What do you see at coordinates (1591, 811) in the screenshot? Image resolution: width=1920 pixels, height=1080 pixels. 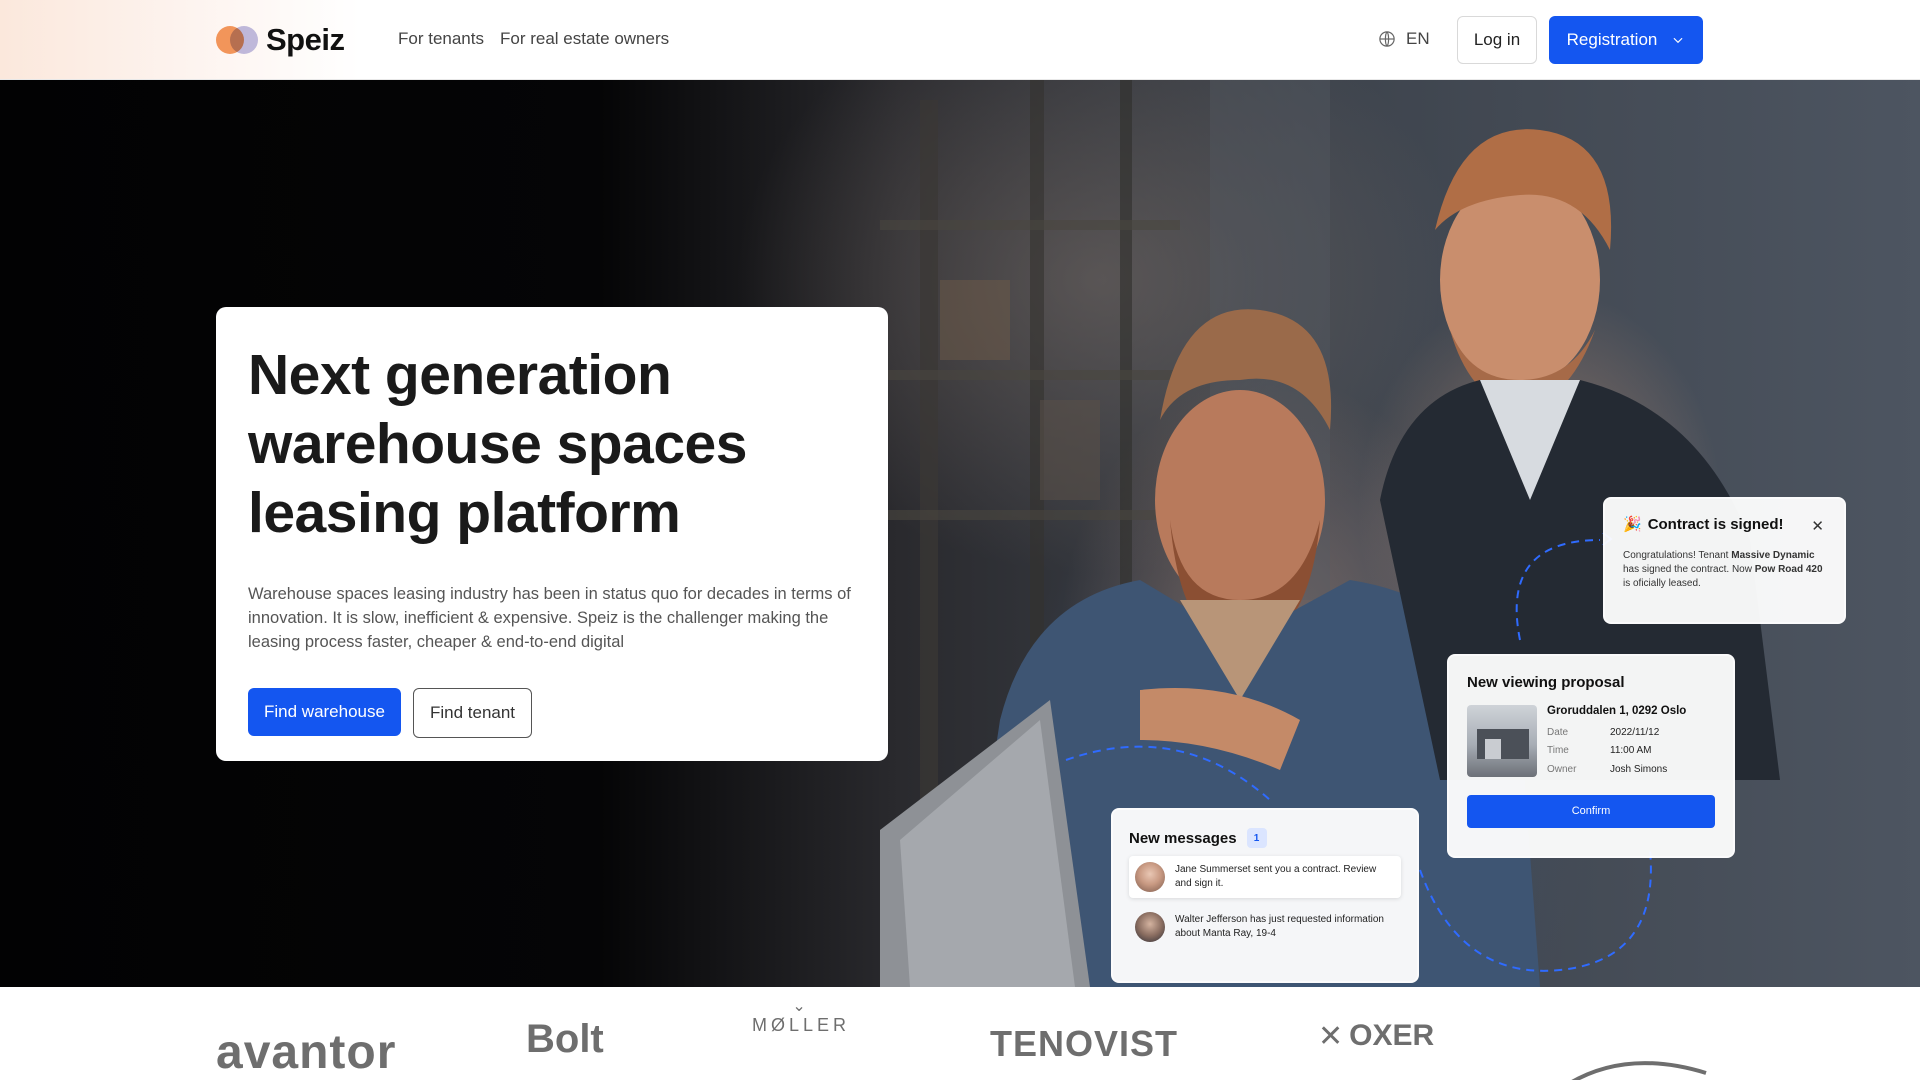 I see `confirm-button: Confirm` at bounding box center [1591, 811].